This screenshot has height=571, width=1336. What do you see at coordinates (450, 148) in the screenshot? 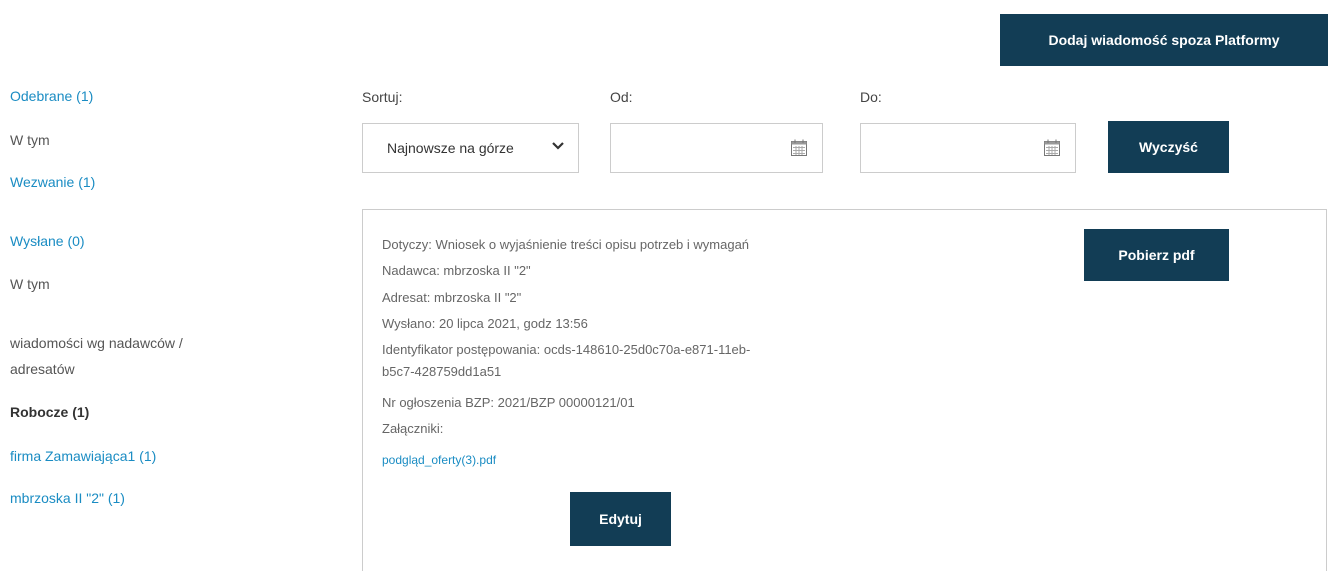
I see `sort-selected-value: Najnowsze na górze` at bounding box center [450, 148].